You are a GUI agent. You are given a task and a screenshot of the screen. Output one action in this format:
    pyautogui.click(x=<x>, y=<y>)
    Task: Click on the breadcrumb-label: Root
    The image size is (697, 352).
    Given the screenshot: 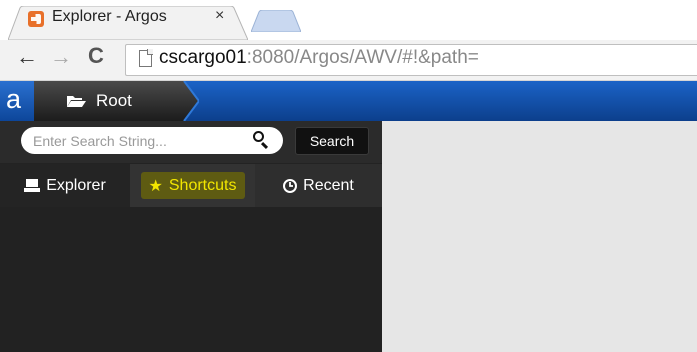 What is the action you would take?
    pyautogui.click(x=114, y=100)
    